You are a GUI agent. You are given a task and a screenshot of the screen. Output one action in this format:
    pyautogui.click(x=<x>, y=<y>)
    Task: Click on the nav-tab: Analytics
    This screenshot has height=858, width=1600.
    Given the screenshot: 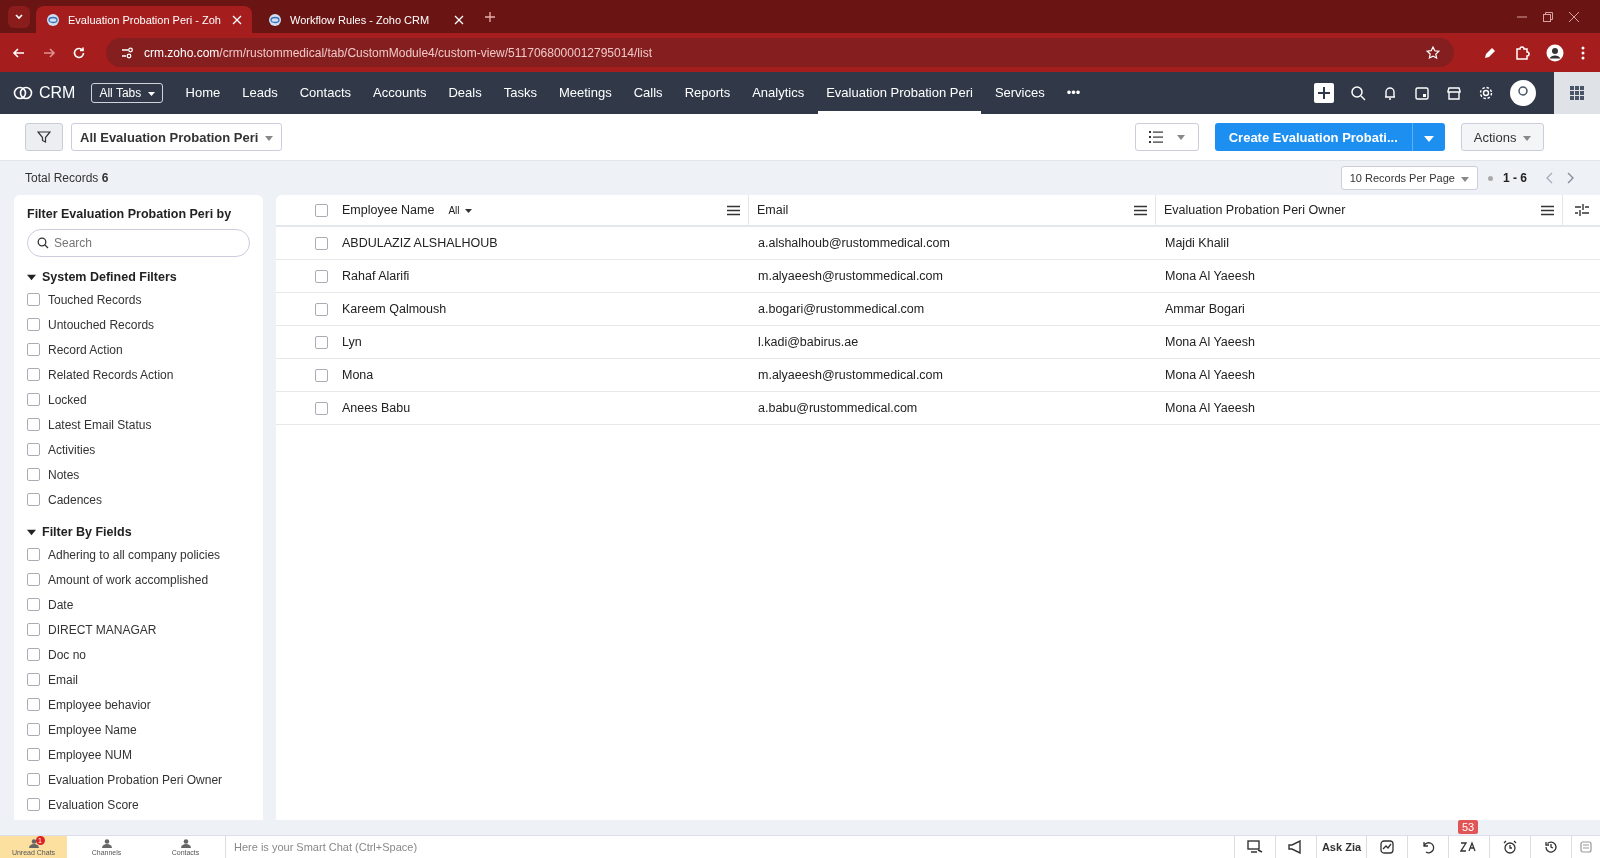 What is the action you would take?
    pyautogui.click(x=778, y=93)
    